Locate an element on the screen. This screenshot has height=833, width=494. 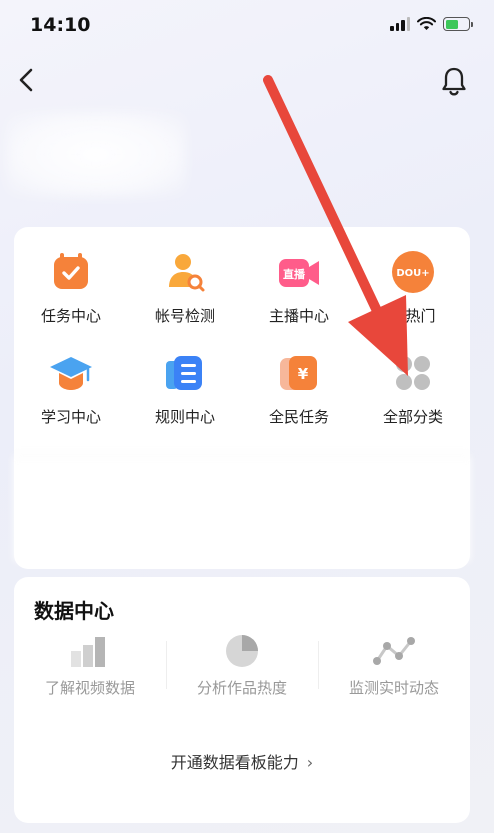
data-center-title: 数据中心 is located at coordinates (74, 611).